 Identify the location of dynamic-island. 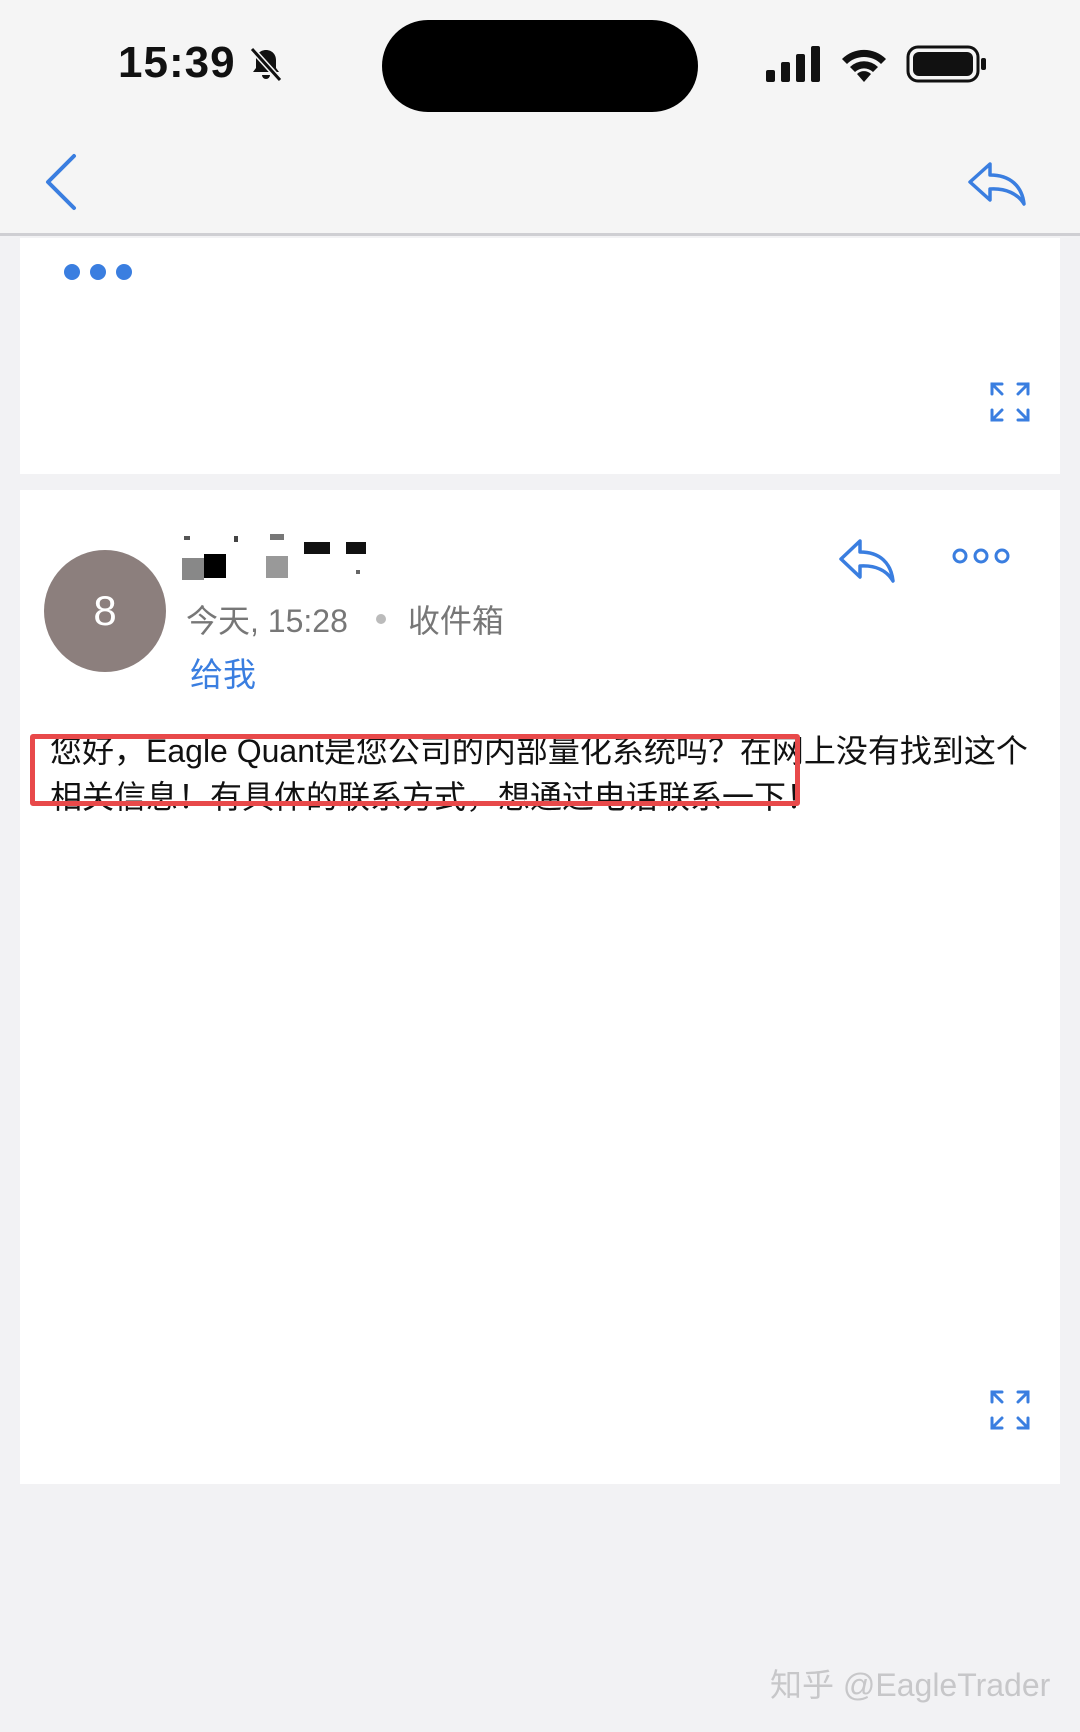
(540, 66).